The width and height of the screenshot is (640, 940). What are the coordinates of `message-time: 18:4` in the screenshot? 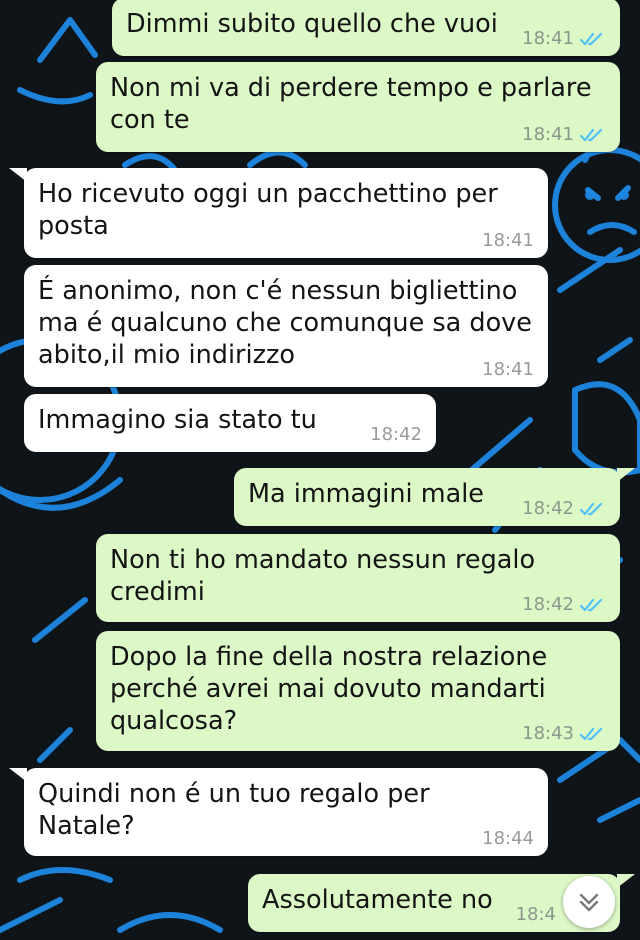 It's located at (535, 914).